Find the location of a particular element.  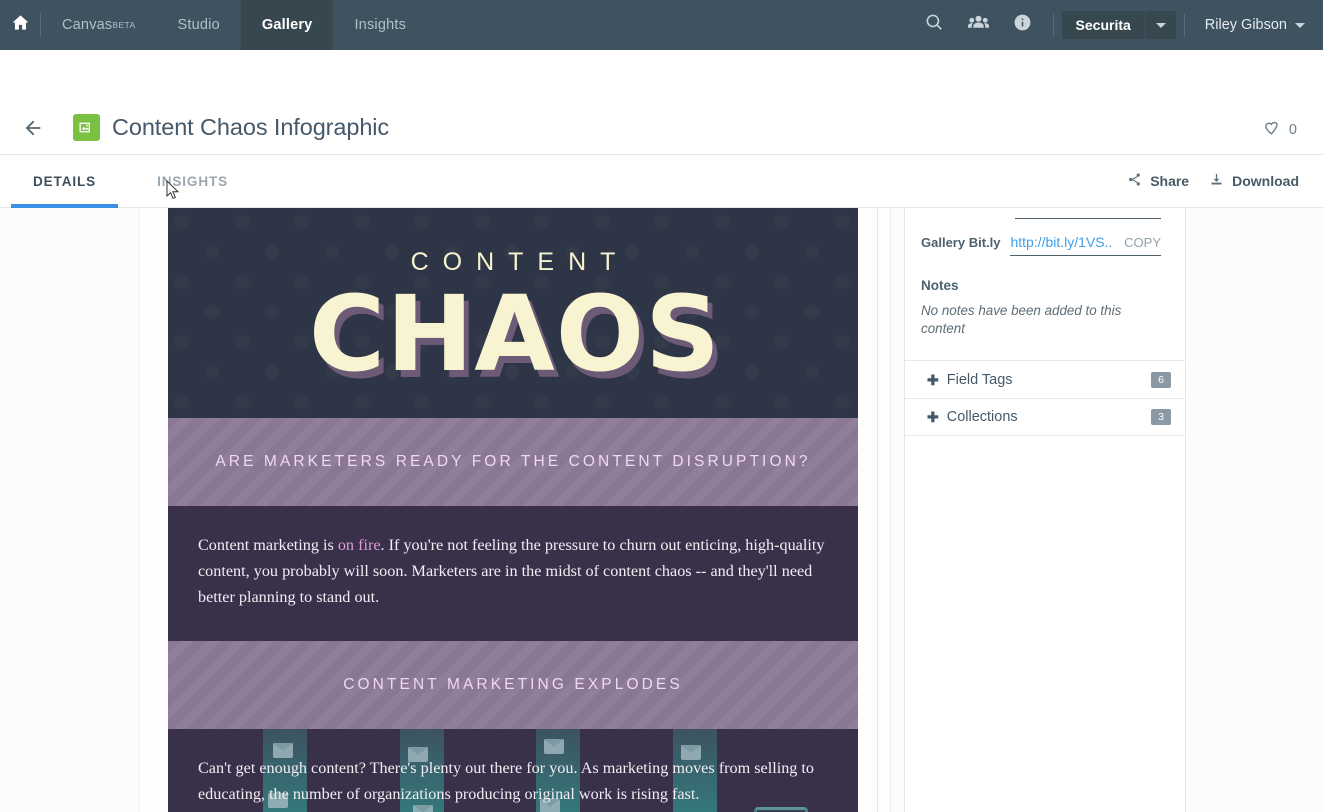

accordion-field-tags-label: Field Tags is located at coordinates (979, 379).